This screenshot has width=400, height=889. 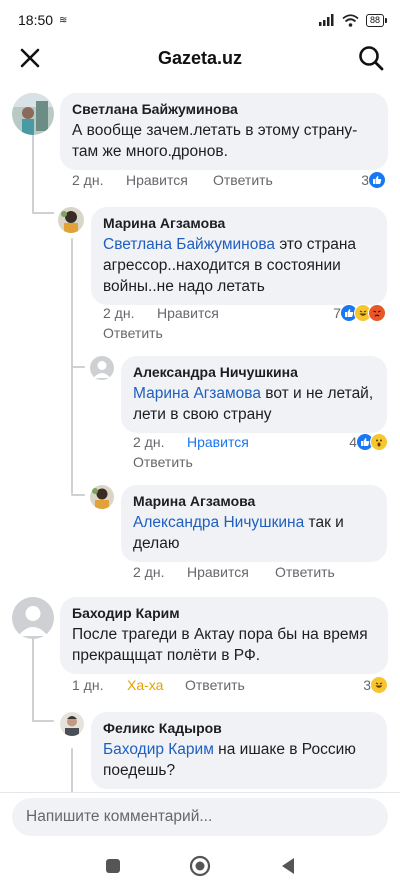 I want to click on home-icon, so click(x=200, y=866).